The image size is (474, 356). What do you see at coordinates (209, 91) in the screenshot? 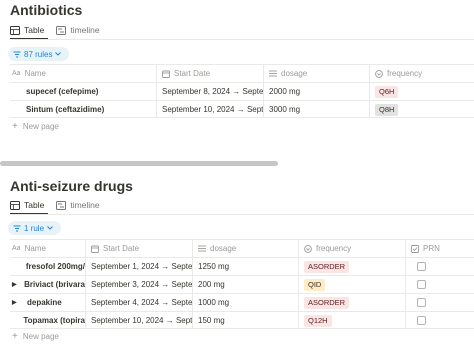
I see `row-start-date: September 8, 2024 → Septem` at bounding box center [209, 91].